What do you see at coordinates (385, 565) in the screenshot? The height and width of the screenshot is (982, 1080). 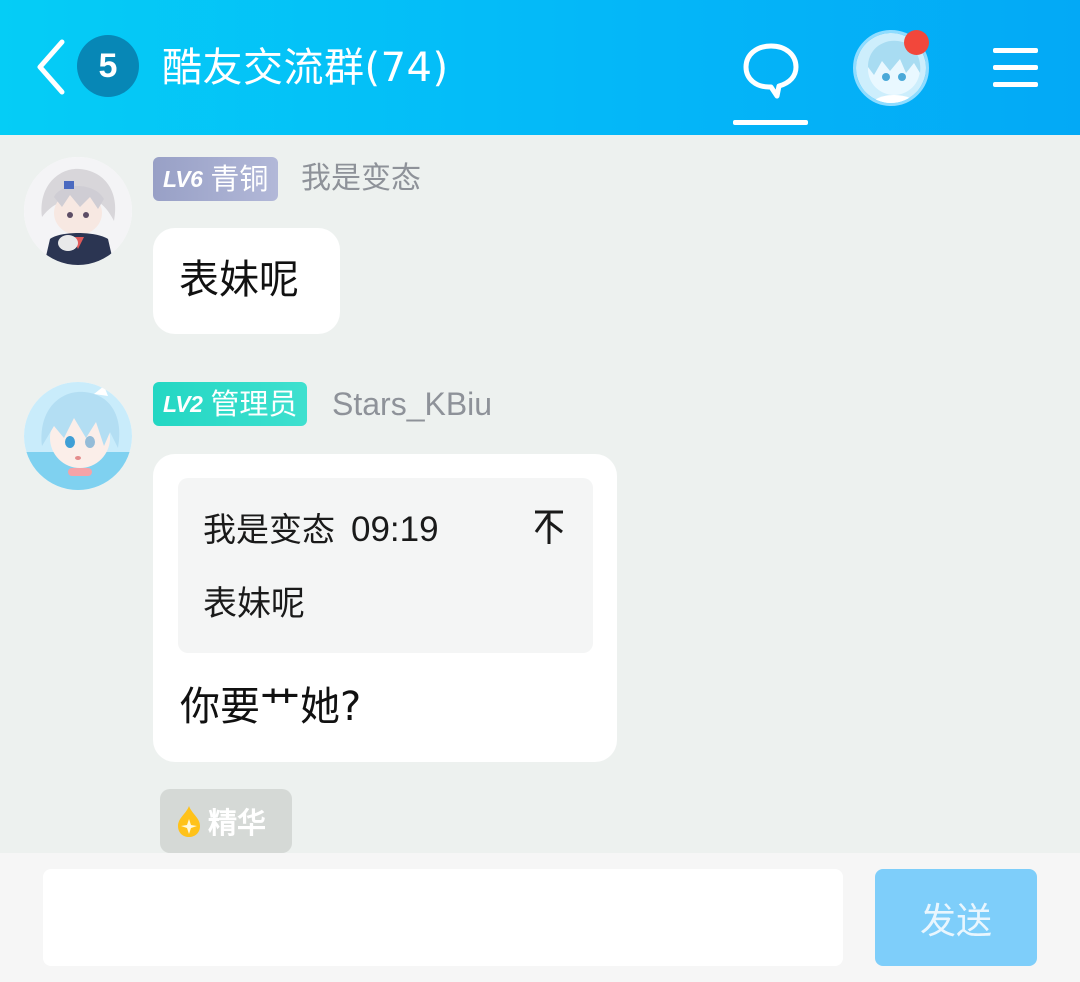 I see `quoted-message: 我是变态 09:19 表妹呢` at bounding box center [385, 565].